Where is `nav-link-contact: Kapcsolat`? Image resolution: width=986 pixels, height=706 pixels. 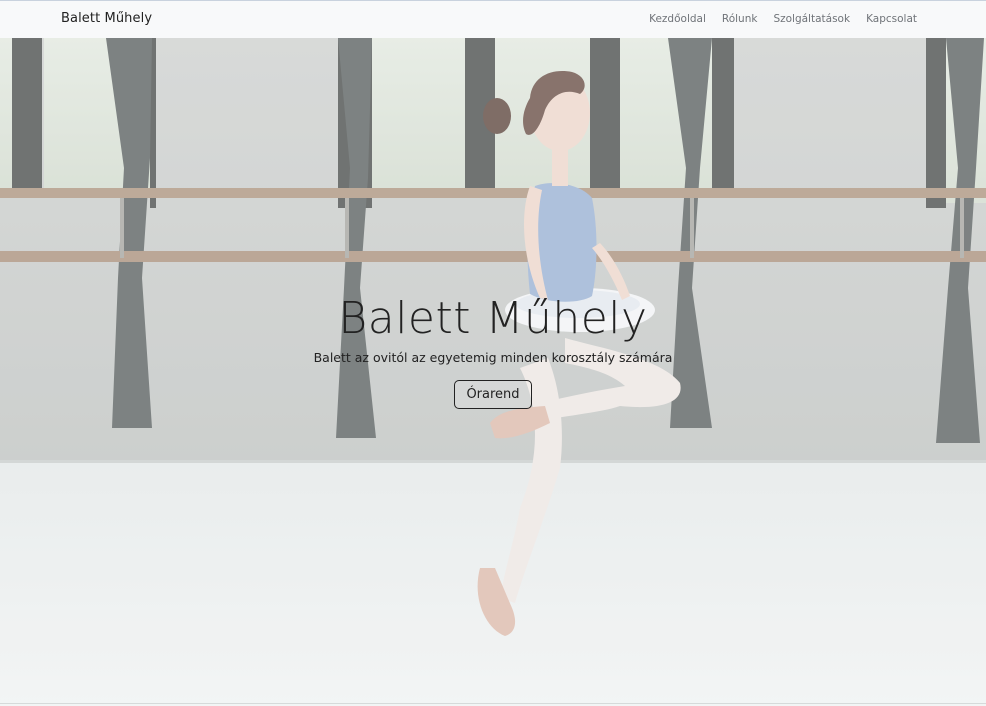
nav-link-contact: Kapcsolat is located at coordinates (891, 19).